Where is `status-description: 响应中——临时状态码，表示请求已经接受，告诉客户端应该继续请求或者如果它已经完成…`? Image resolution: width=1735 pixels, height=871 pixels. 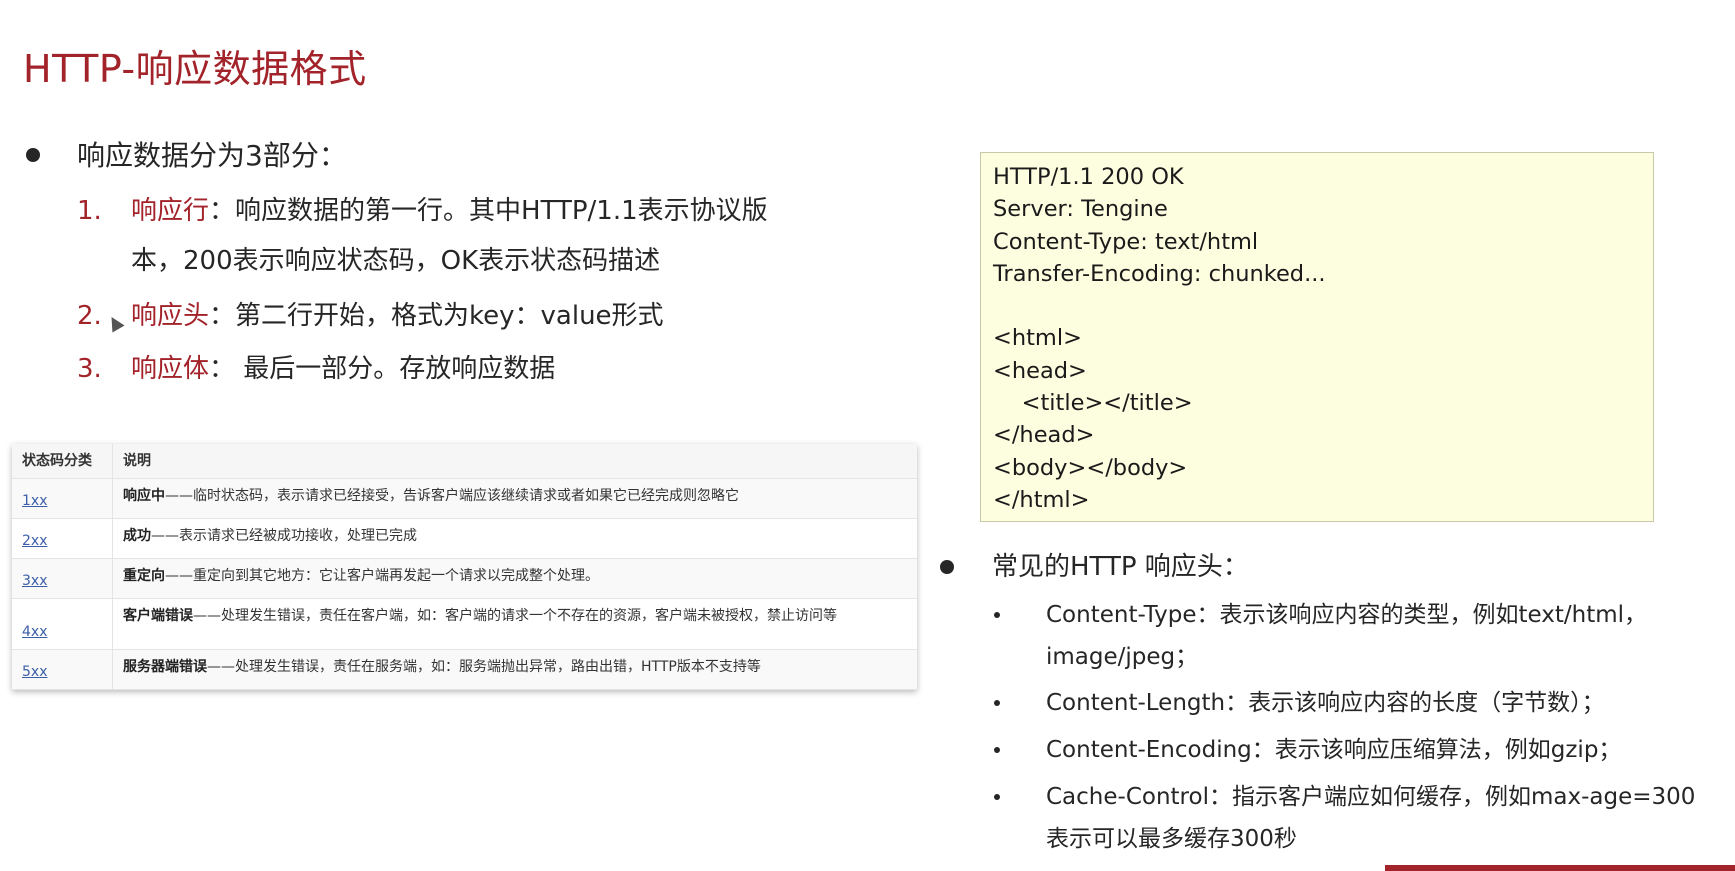
status-description: 响应中——临时状态码，表示请求已经接受，告诉客户端应该继续请求或者如果它已经完成… is located at coordinates (514, 498).